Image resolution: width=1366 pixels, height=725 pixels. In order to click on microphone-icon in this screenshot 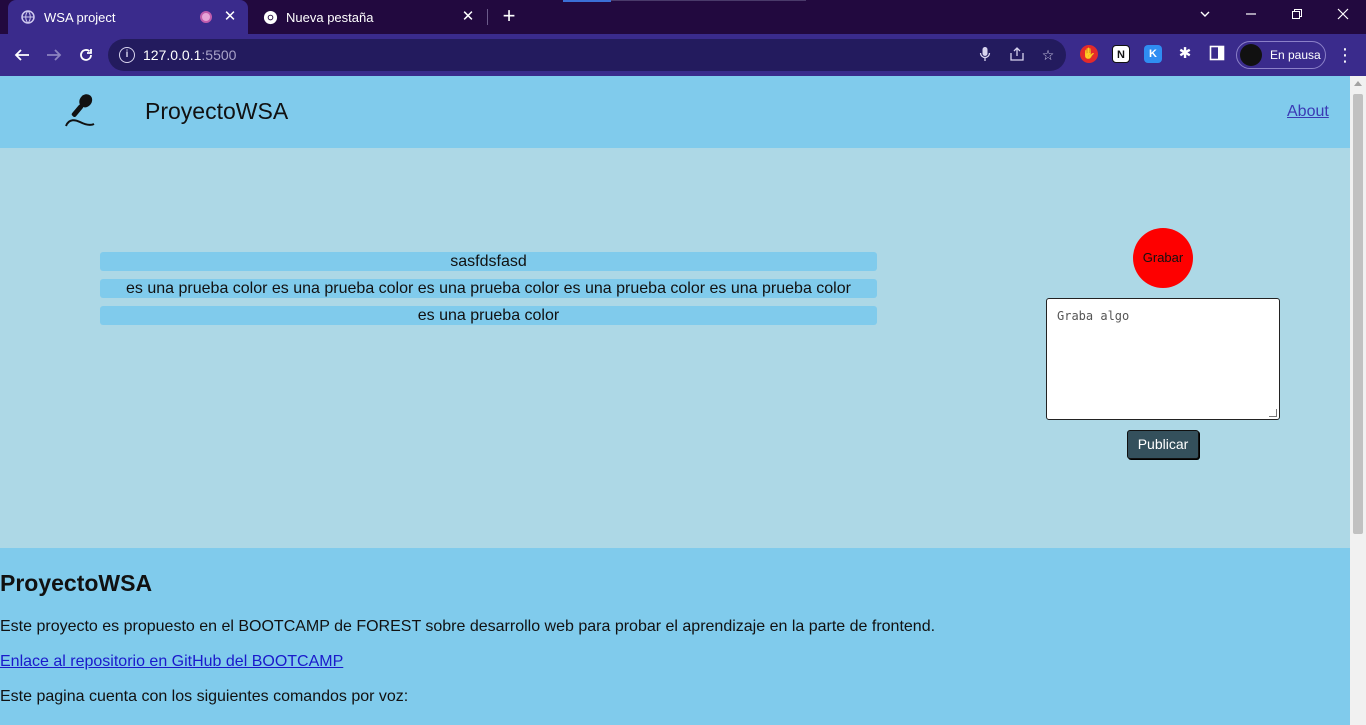, I will do `click(985, 55)`.